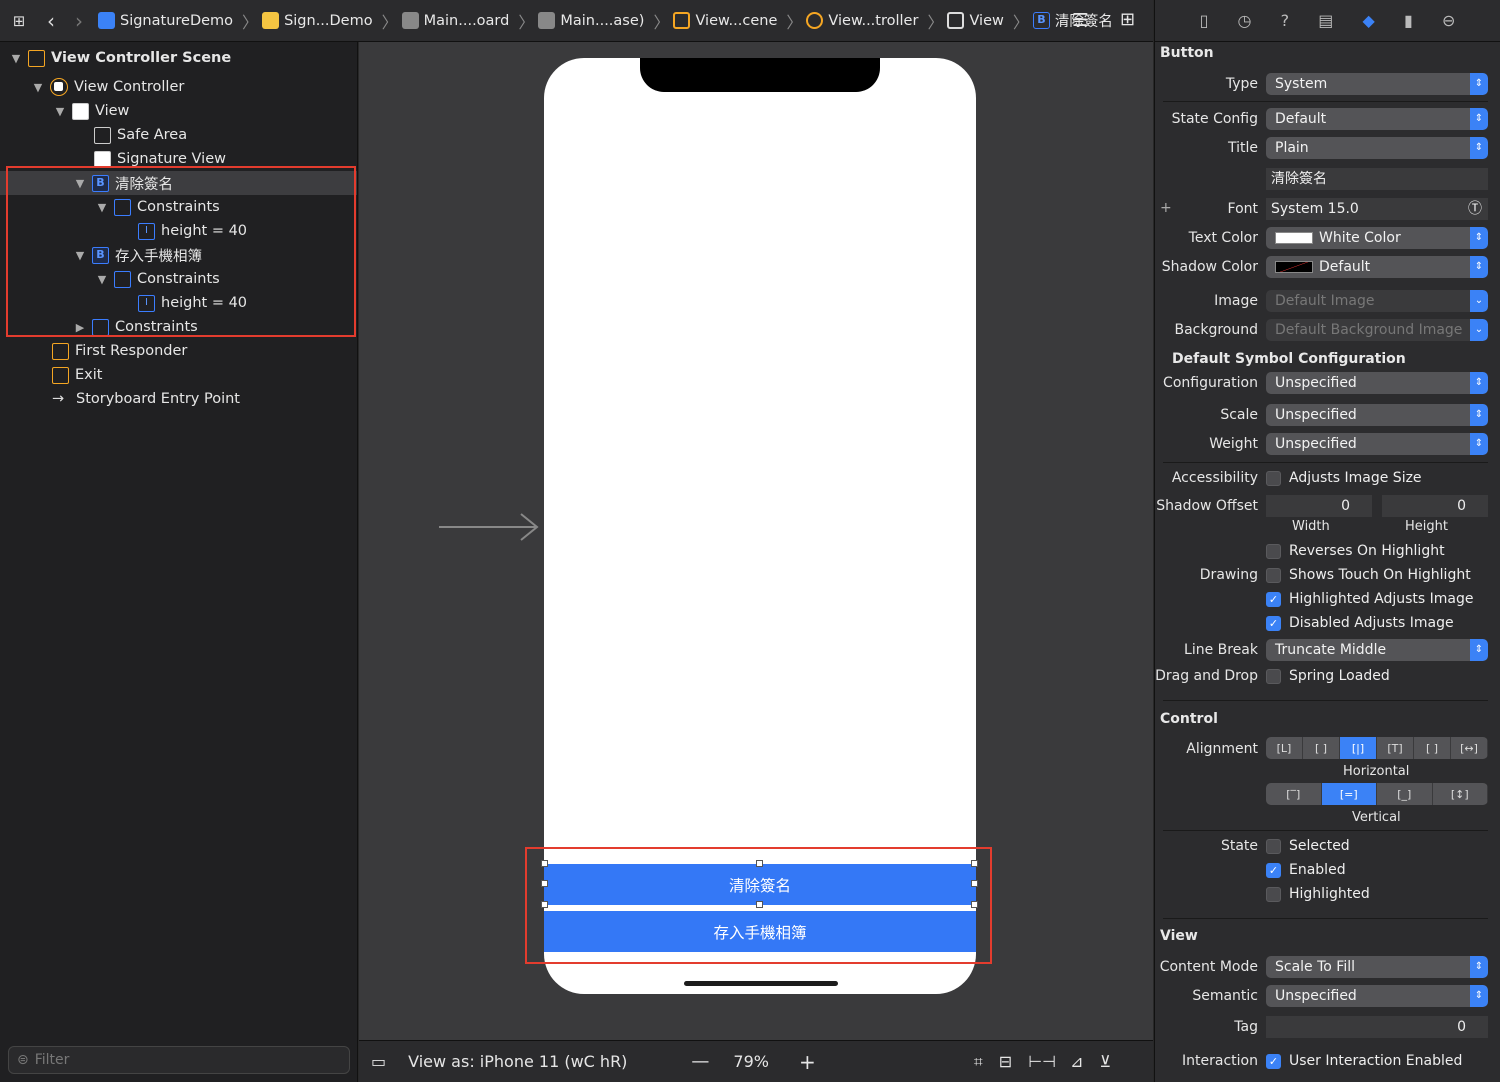 The height and width of the screenshot is (1082, 1500). I want to click on type-popup: System ⇕, so click(1377, 84).